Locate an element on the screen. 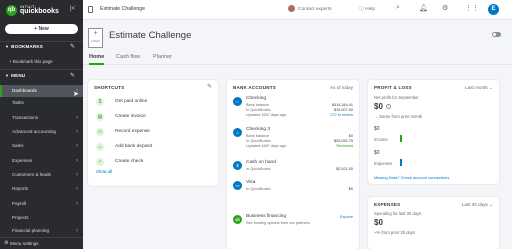  sidebar-item-transactions: Transactions › is located at coordinates (41, 118).